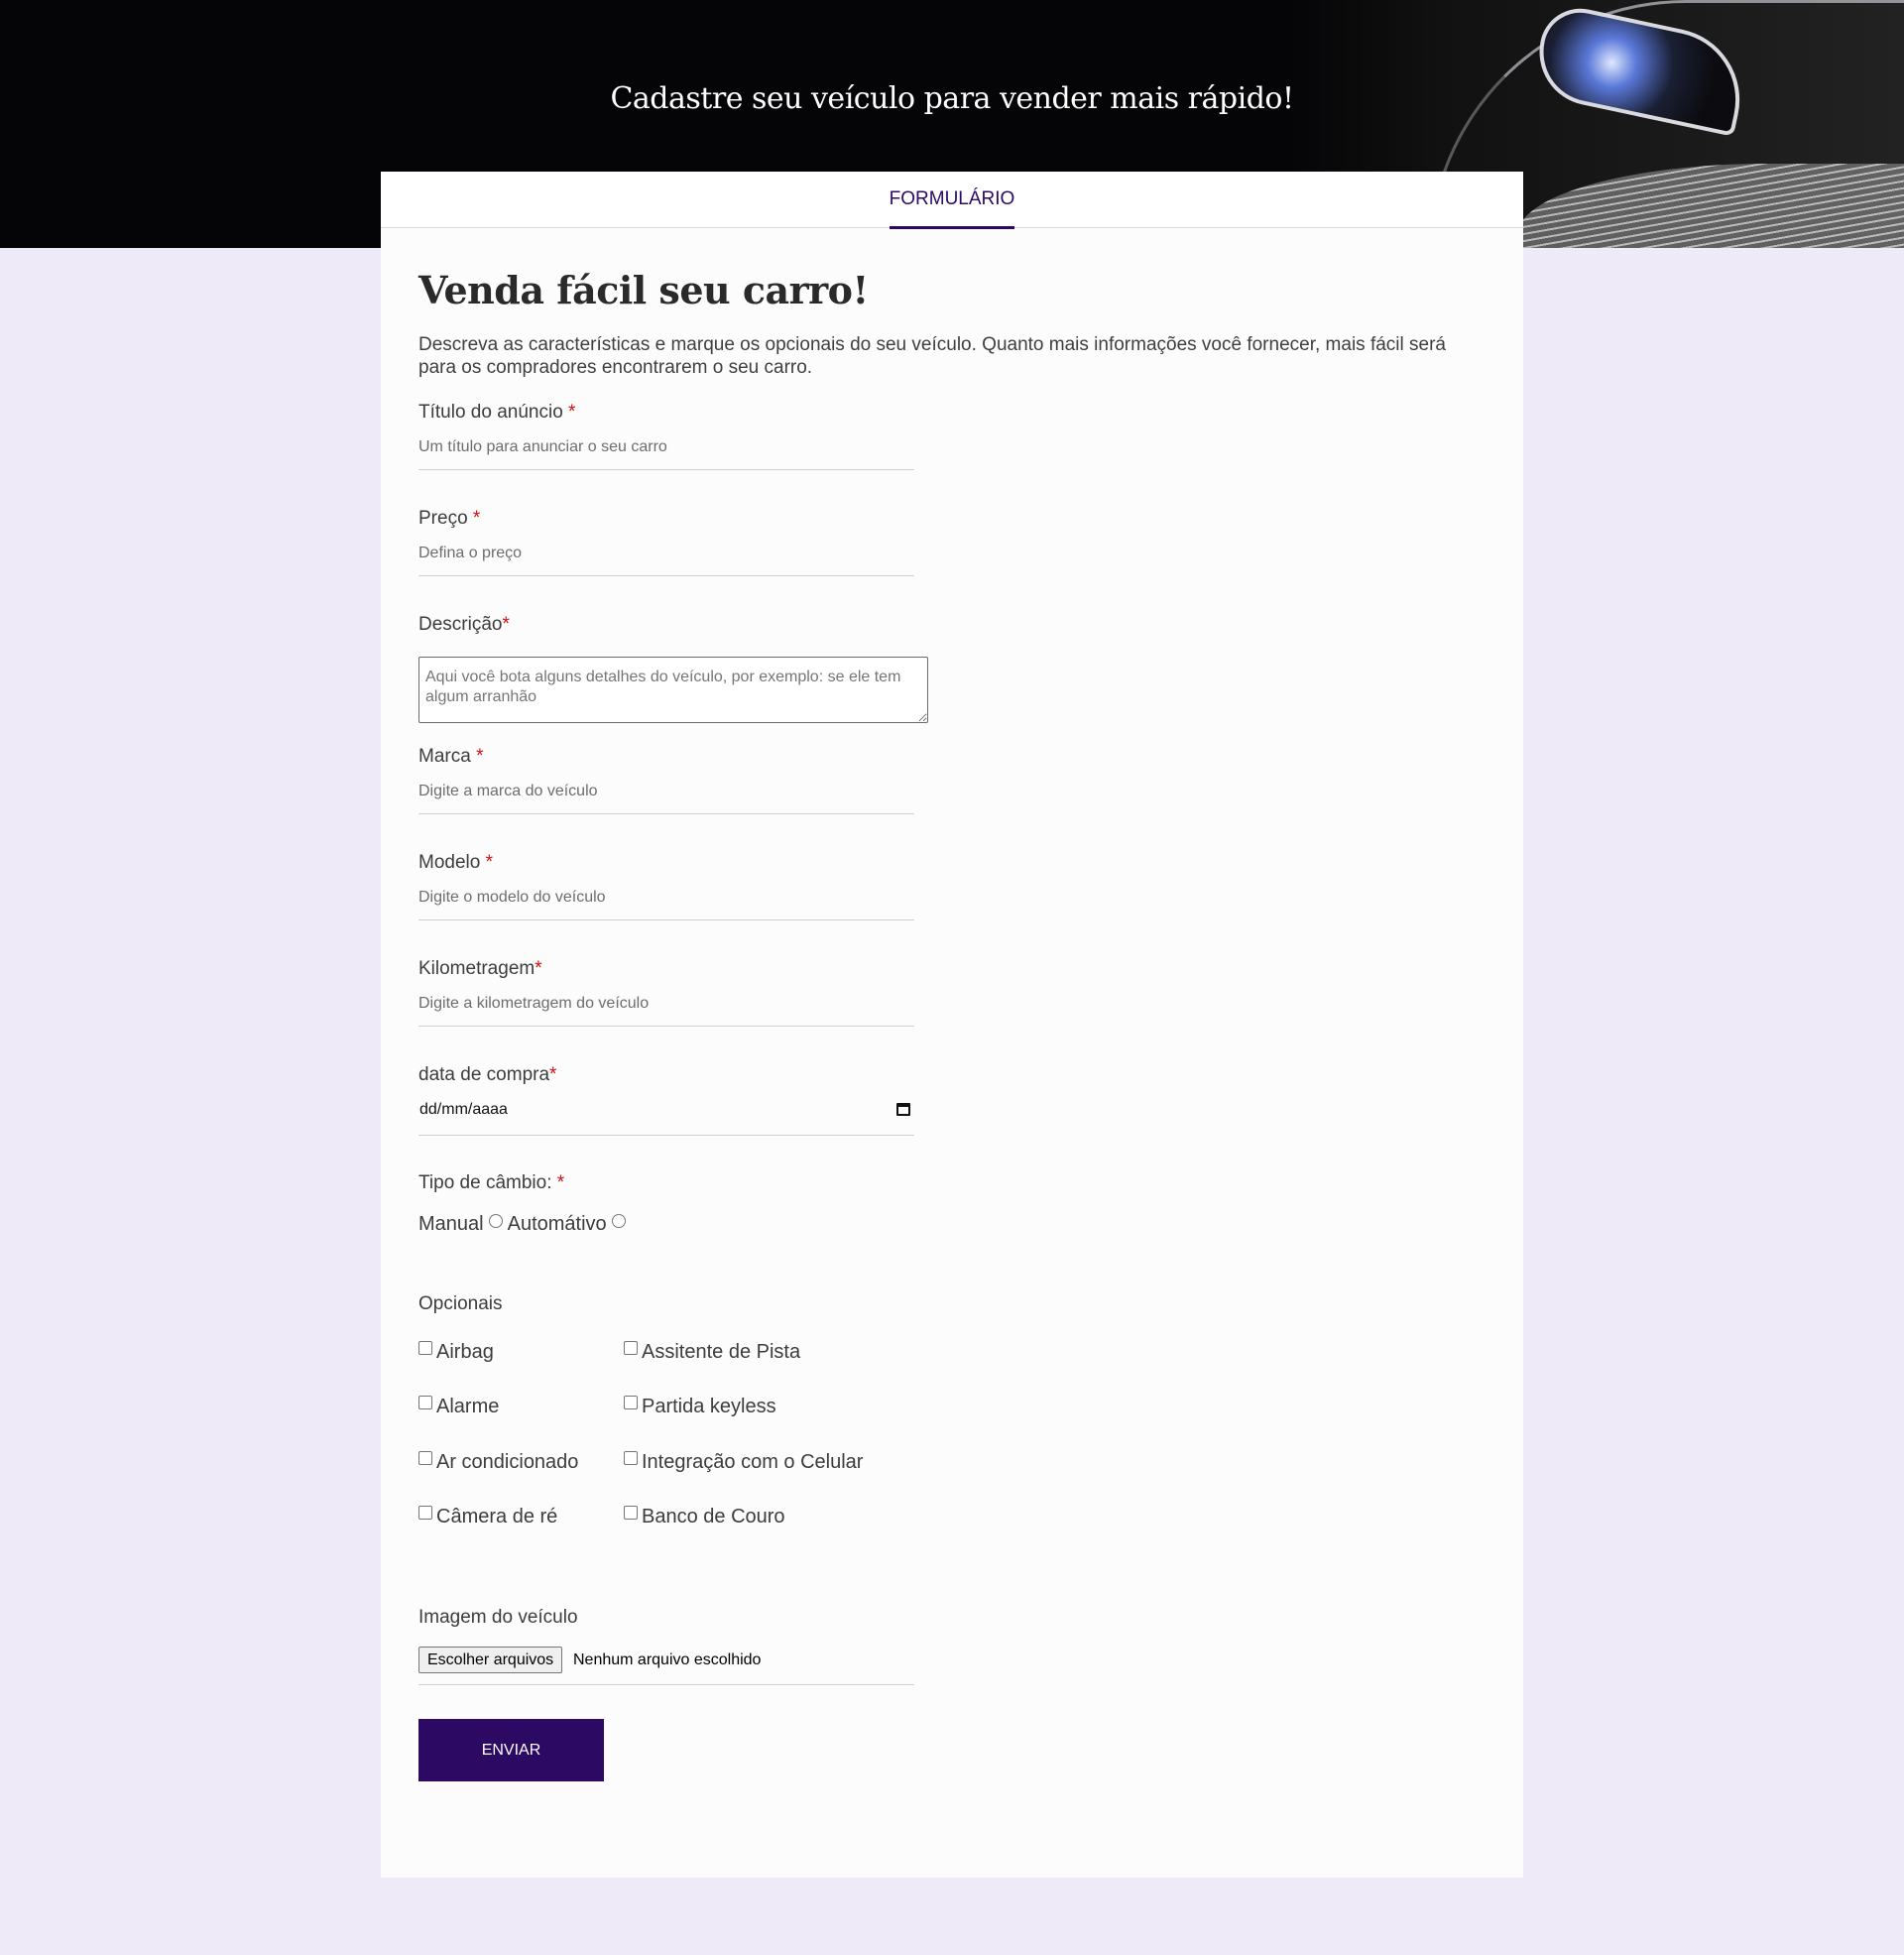  Describe the element at coordinates (618, 1221) in the screenshot. I see `radio-automatico` at that location.